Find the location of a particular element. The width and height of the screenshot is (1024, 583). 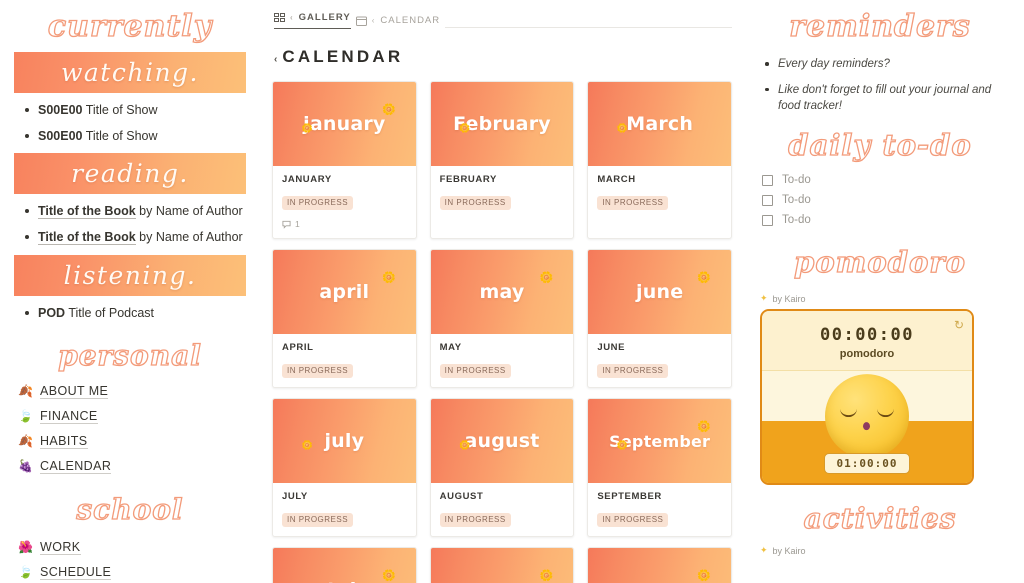

card-comment-count: 1 is located at coordinates (344, 224).